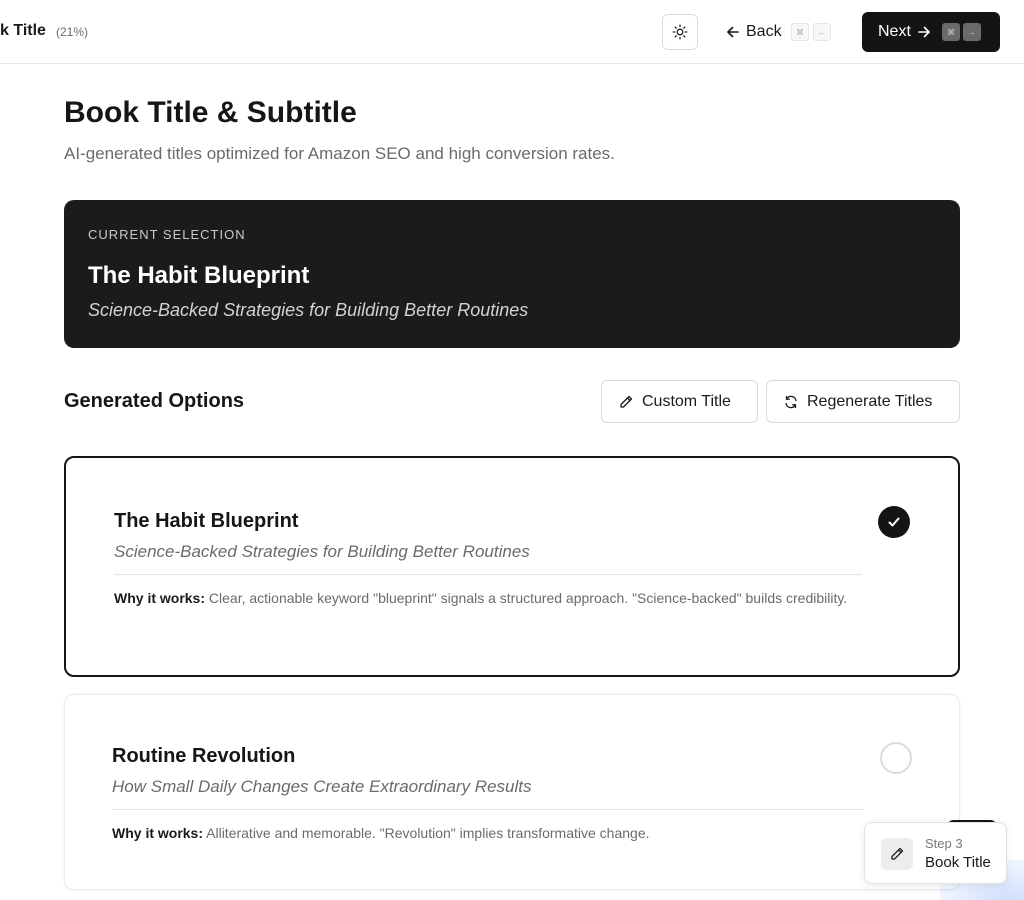 This screenshot has width=1024, height=900. I want to click on progress-percent: (21%), so click(72, 32).